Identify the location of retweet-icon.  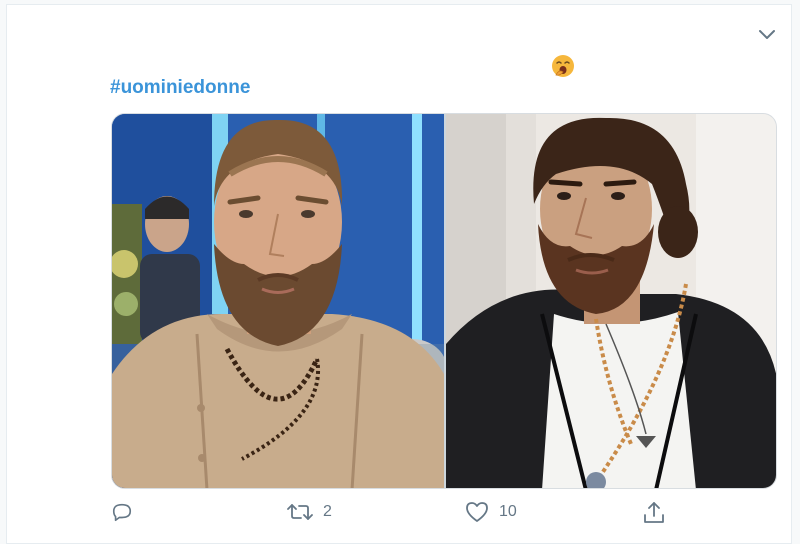
(300, 512).